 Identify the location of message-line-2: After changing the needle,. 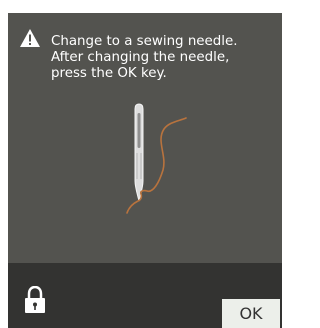
(140, 57).